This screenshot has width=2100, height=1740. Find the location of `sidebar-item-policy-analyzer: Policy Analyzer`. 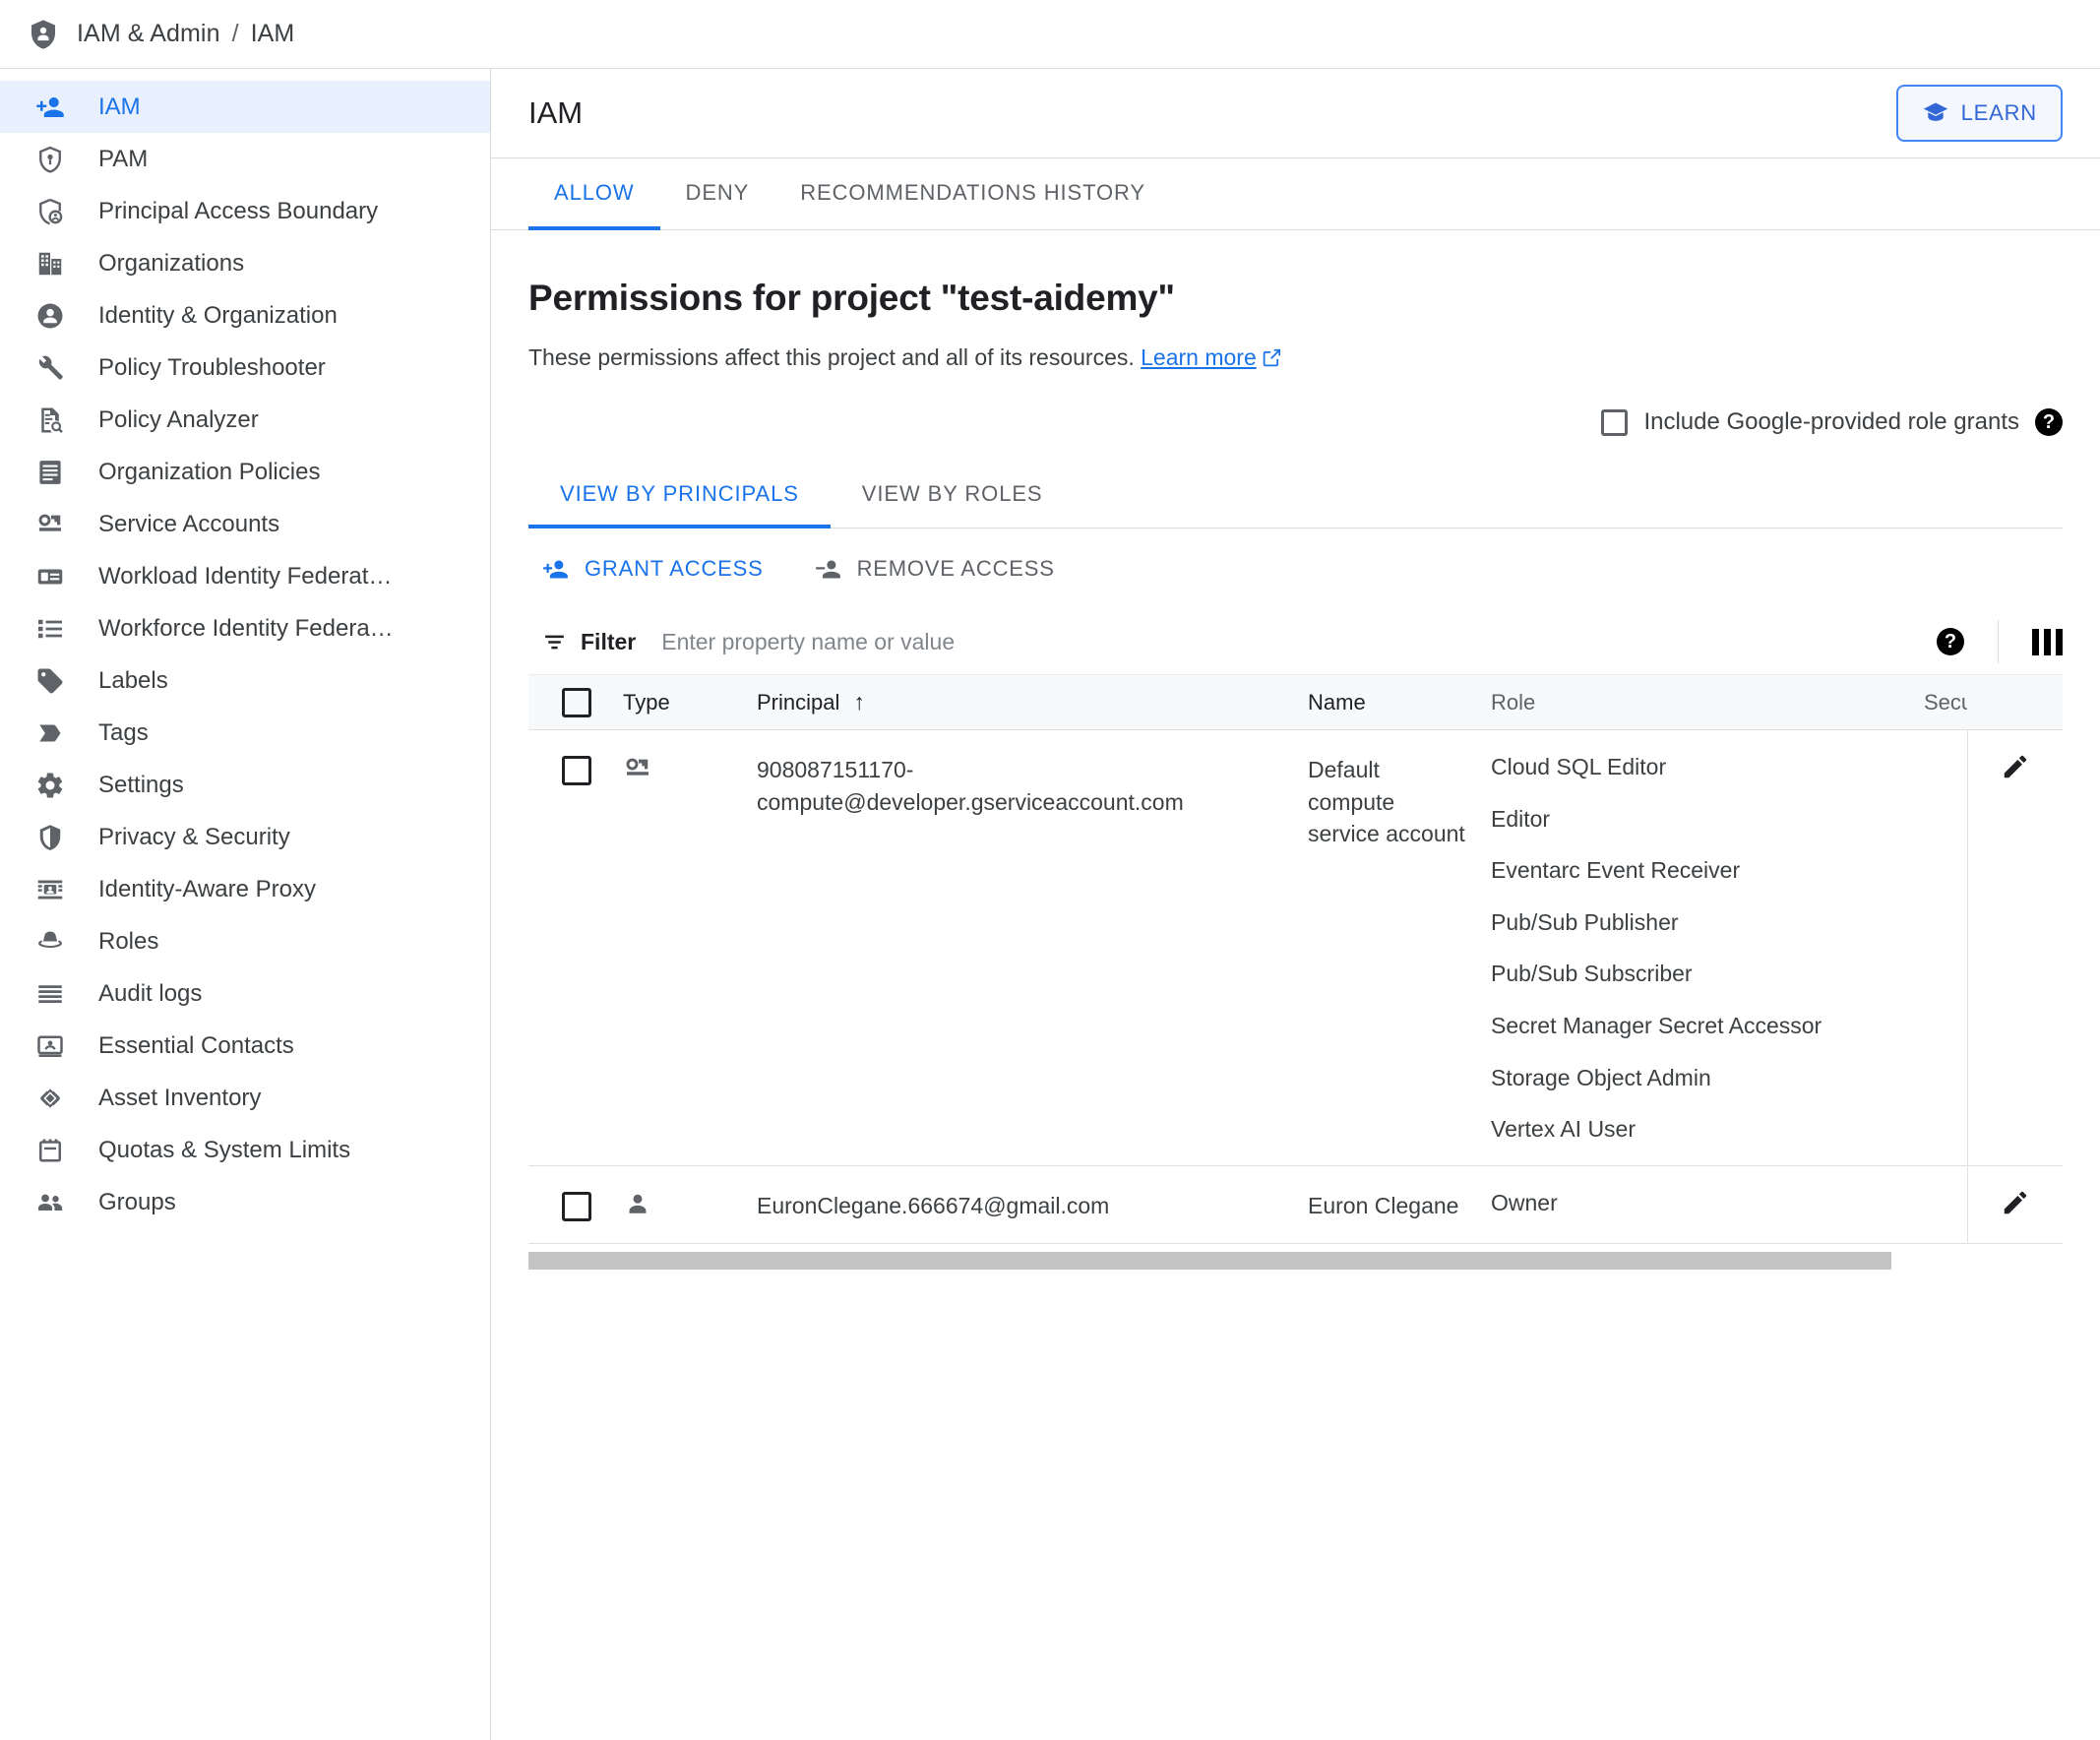

sidebar-item-policy-analyzer: Policy Analyzer is located at coordinates (245, 420).